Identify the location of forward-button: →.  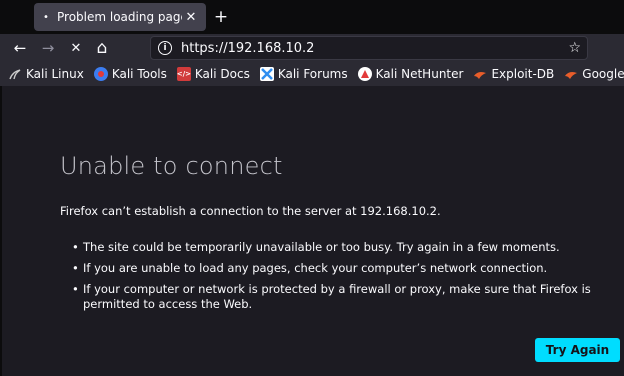
(48, 48).